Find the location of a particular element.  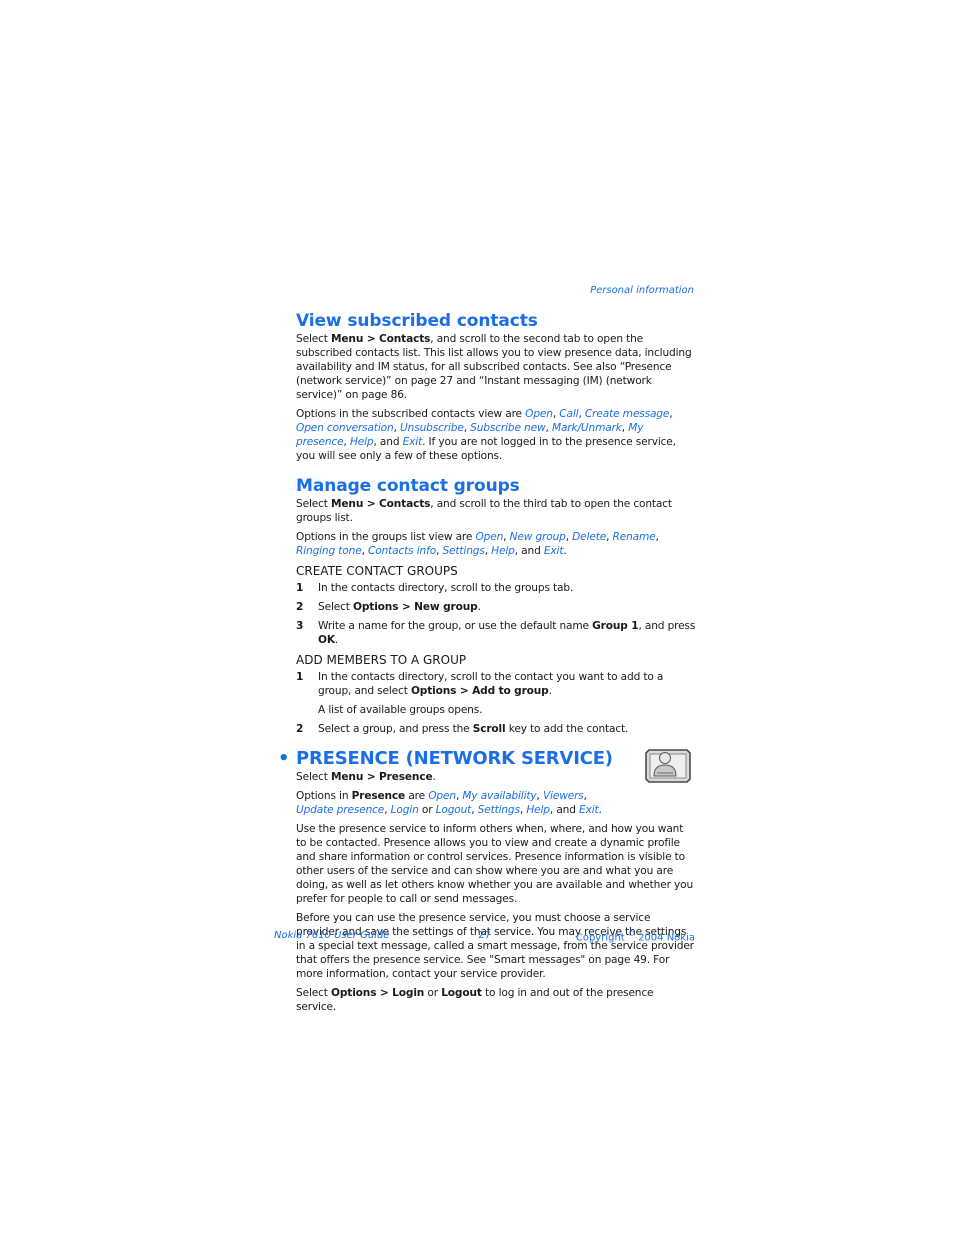

presence-section-header: • Presence (network service) is located at coordinates (487, 765).